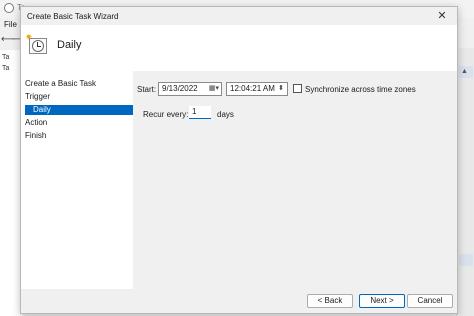  I want to click on wizard-page-title: Daily, so click(69, 45).